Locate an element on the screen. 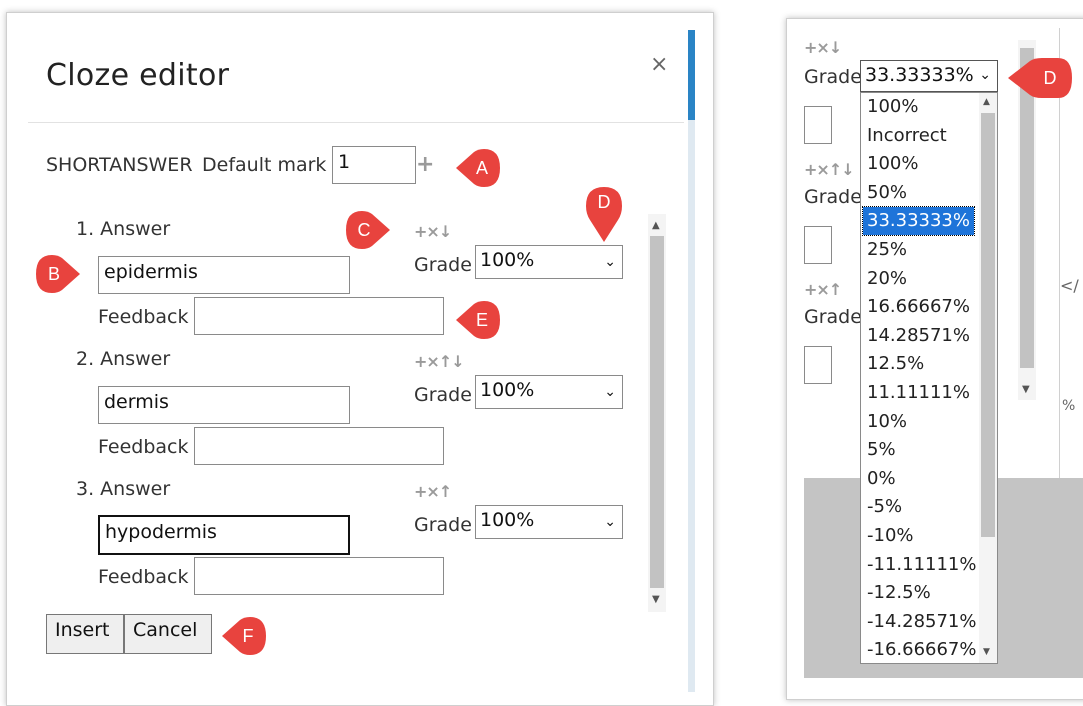 The image size is (1083, 706). callout-c: C is located at coordinates (368, 230).